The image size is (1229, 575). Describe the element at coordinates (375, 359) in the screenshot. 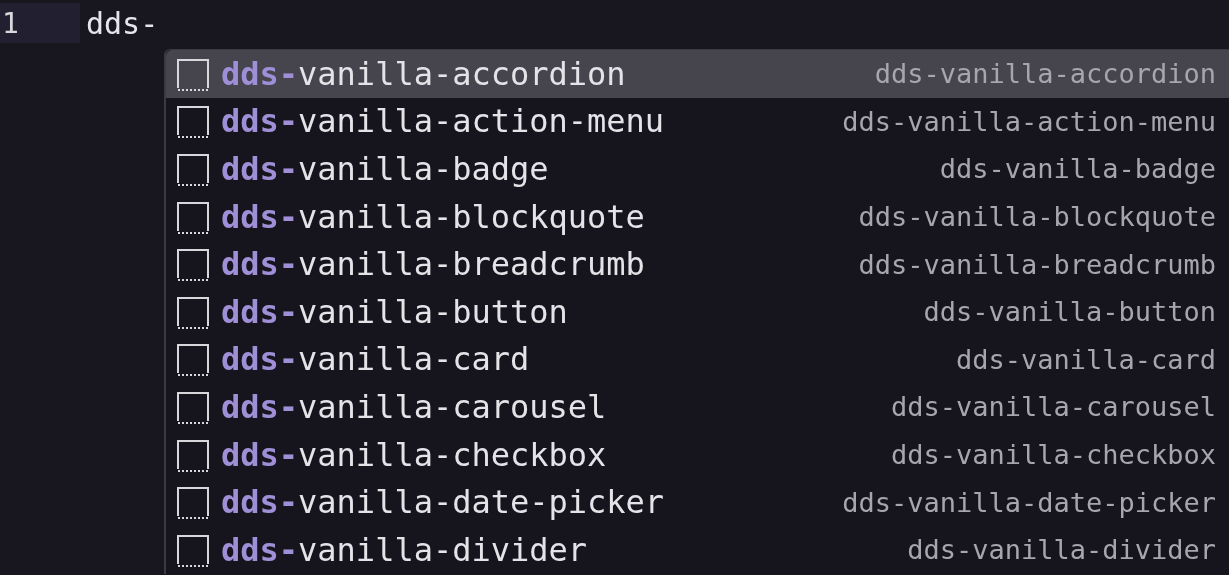

I see `suggestion-label: dds-vanilla-card` at that location.